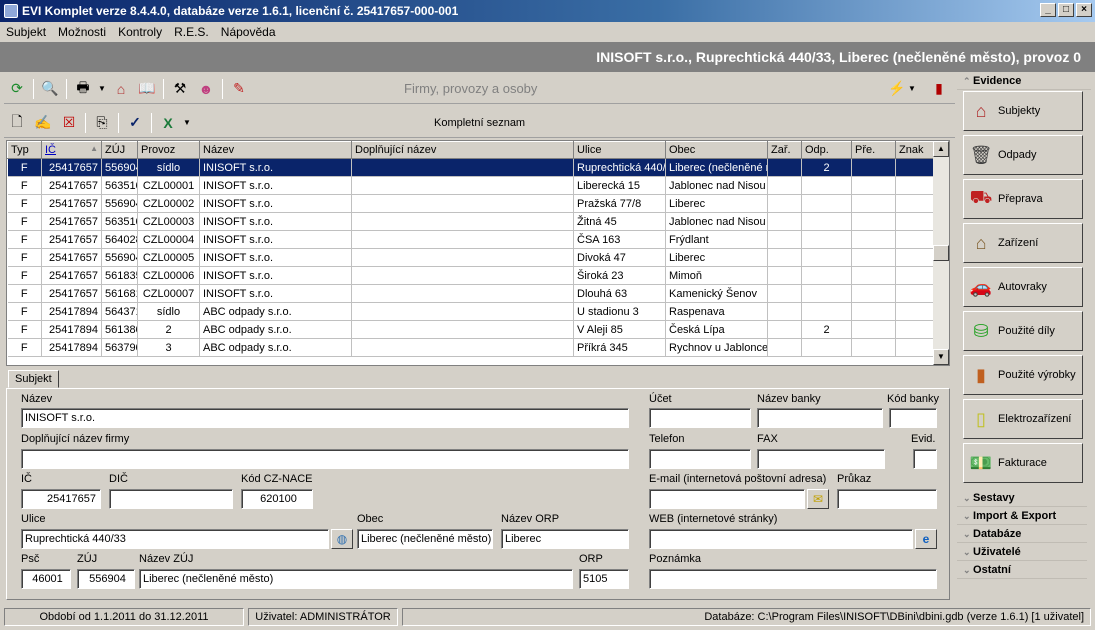 The width and height of the screenshot is (1095, 630). What do you see at coordinates (897, 89) in the screenshot?
I see `lightning-icon: ⚡` at bounding box center [897, 89].